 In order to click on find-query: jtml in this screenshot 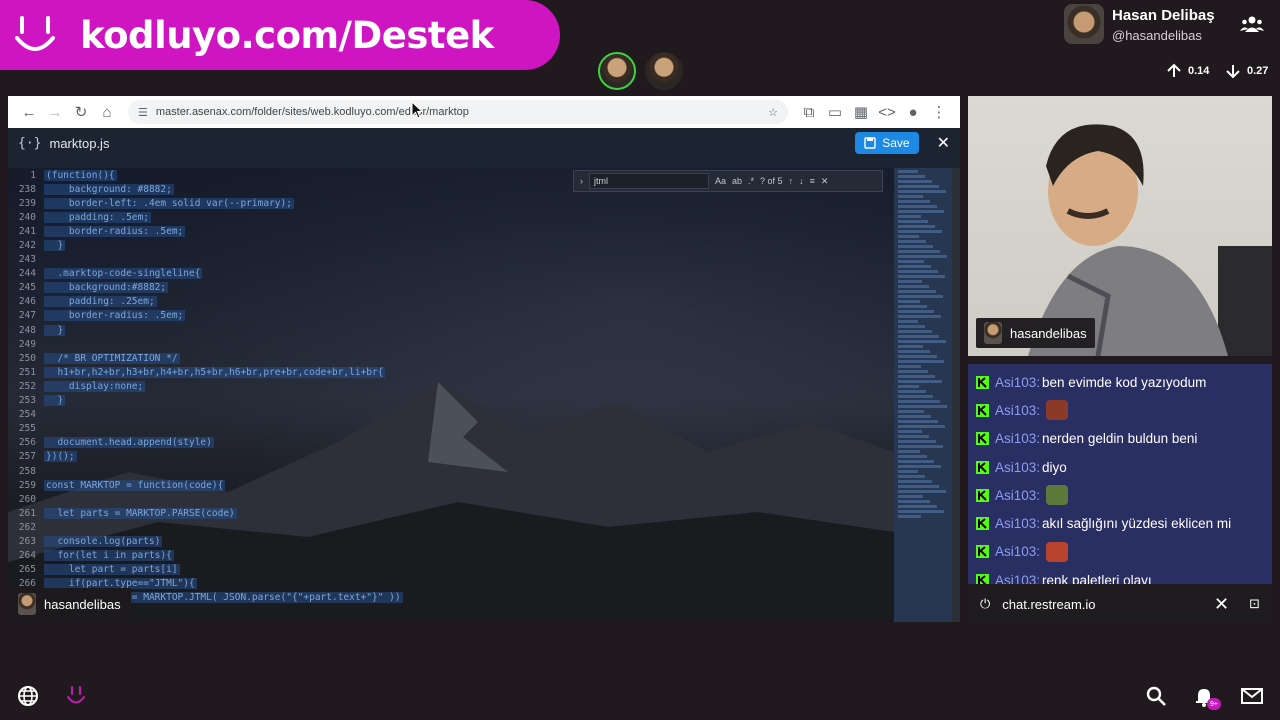, I will do `click(601, 181)`.